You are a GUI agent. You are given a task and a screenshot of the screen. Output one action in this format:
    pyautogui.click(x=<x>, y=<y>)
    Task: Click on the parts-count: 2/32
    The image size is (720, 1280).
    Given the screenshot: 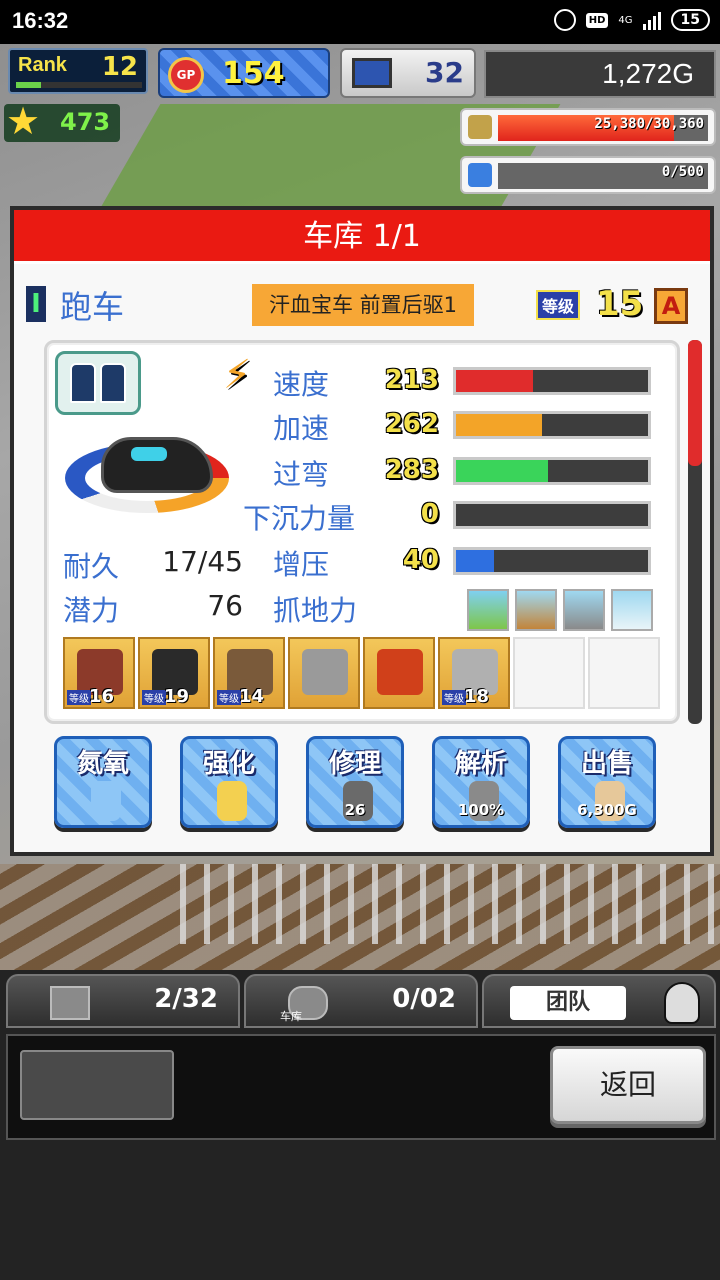 What is the action you would take?
    pyautogui.click(x=186, y=999)
    